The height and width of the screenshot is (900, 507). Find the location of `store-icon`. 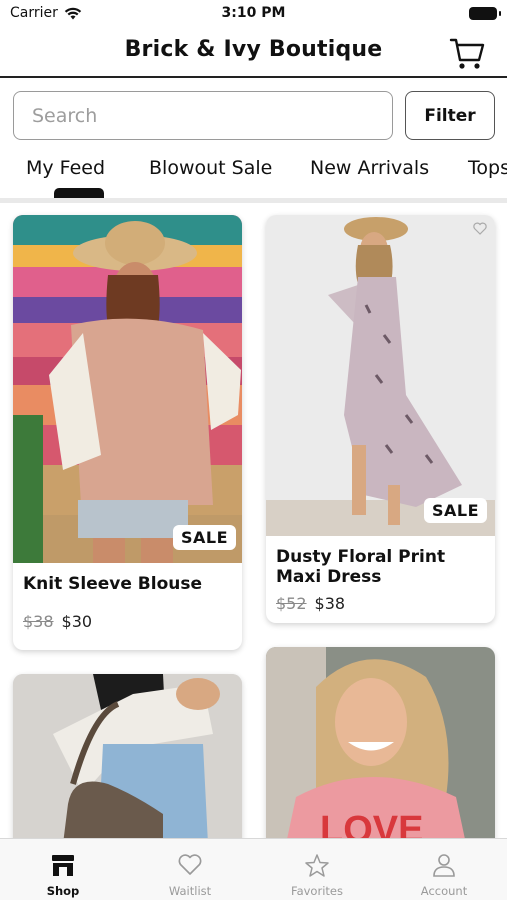

store-icon is located at coordinates (63, 865).